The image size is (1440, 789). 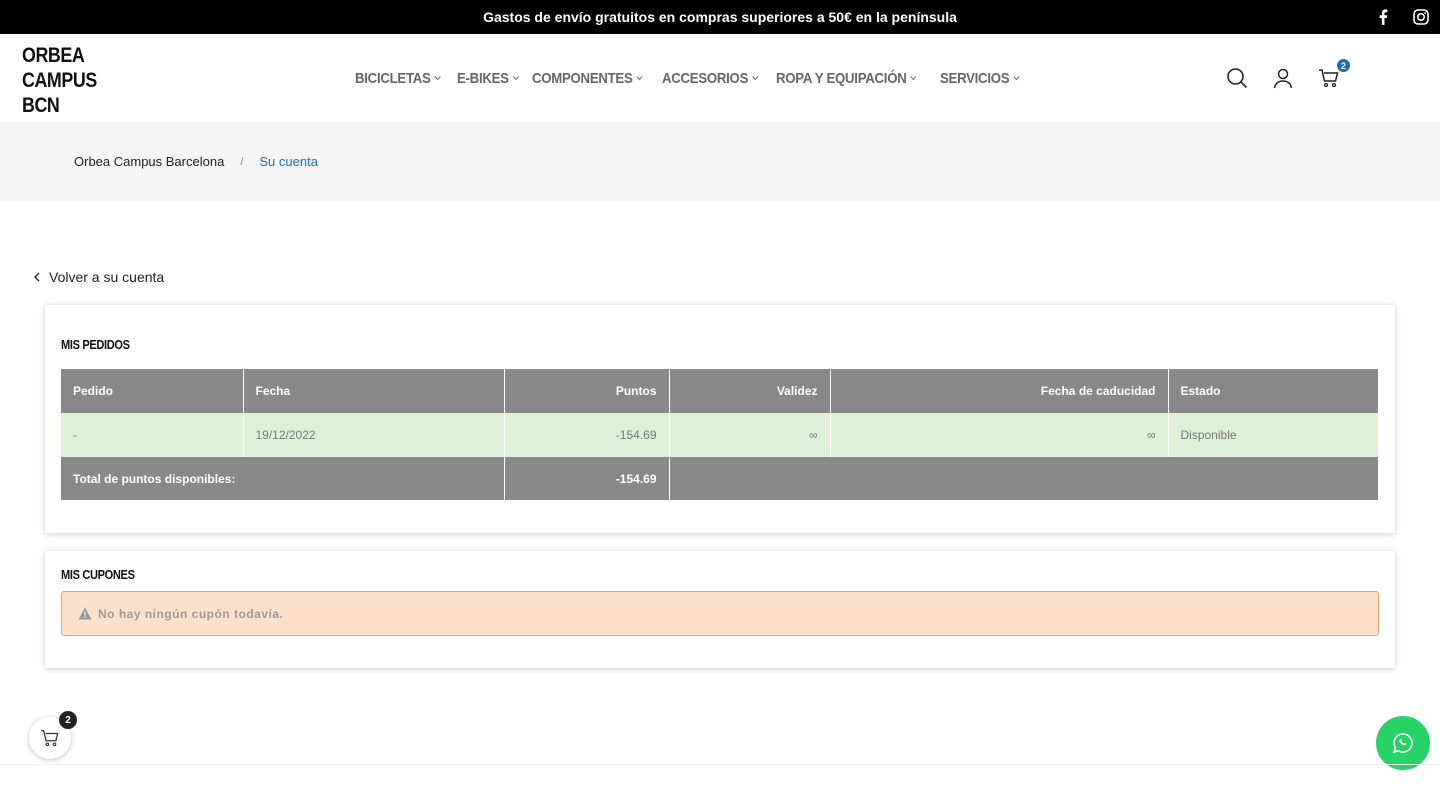 What do you see at coordinates (98, 277) in the screenshot?
I see `back-to-account-link: Volver a su cuenta` at bounding box center [98, 277].